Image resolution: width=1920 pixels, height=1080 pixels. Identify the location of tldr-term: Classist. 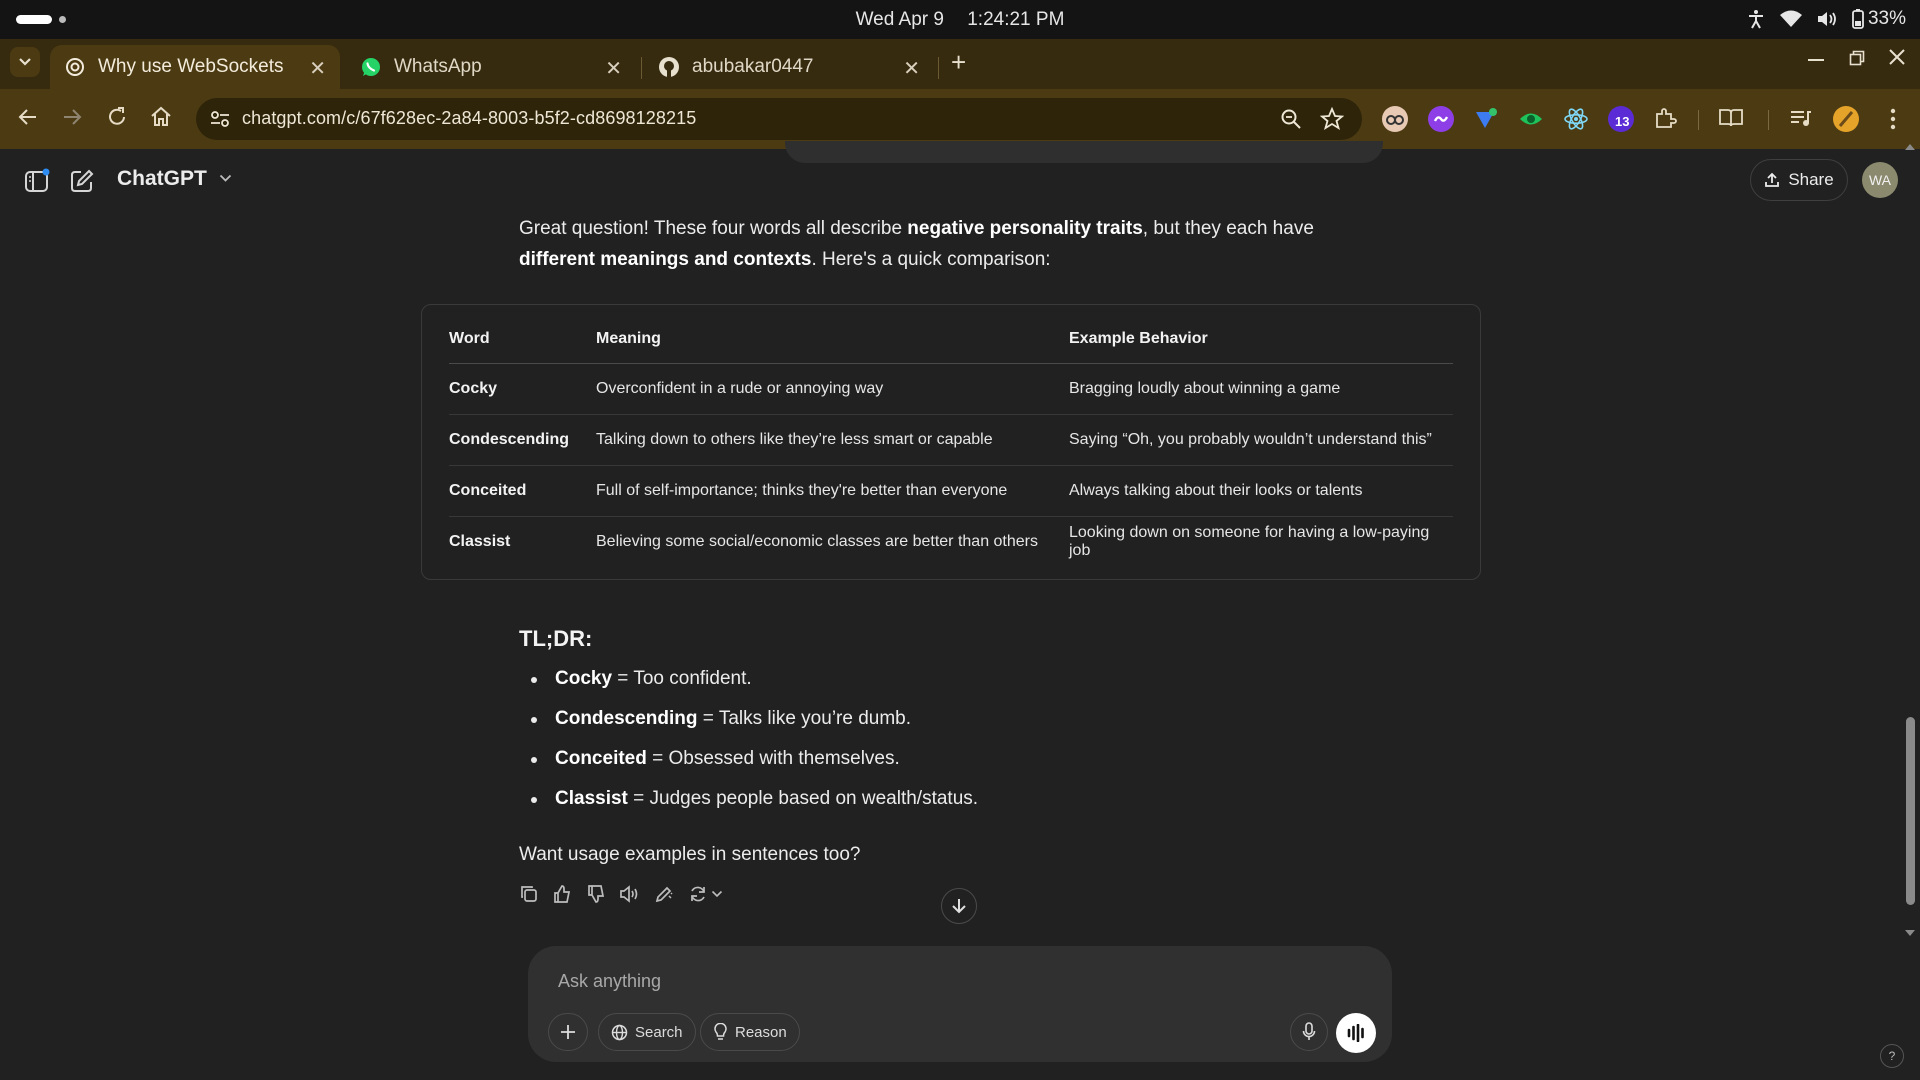
(591, 798).